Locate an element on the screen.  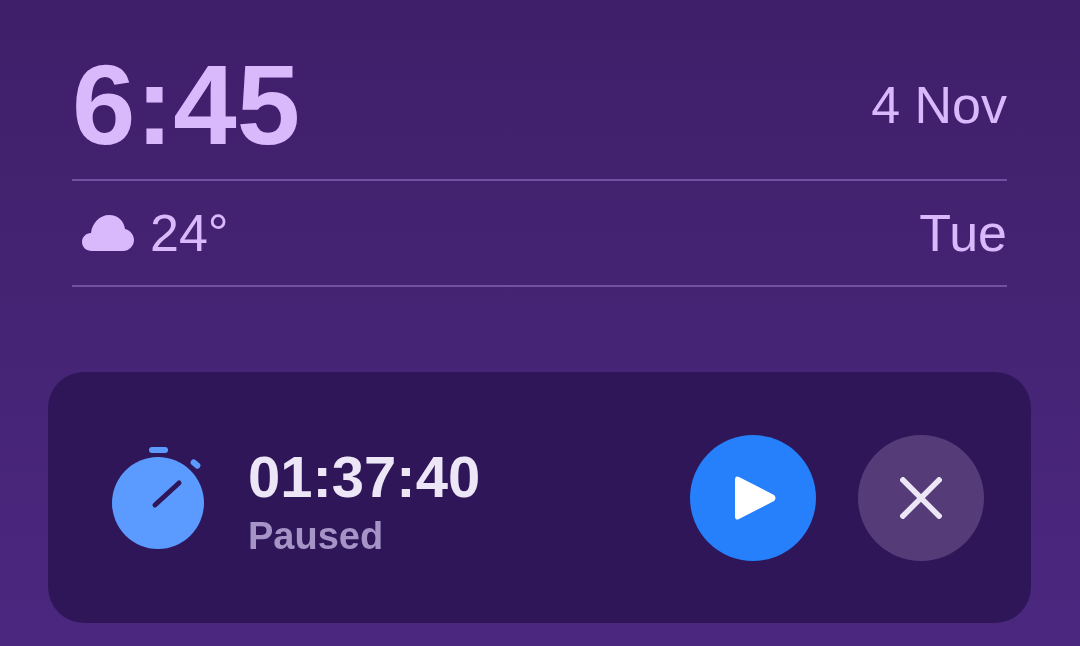
weekday-text: Tue is located at coordinates (963, 233).